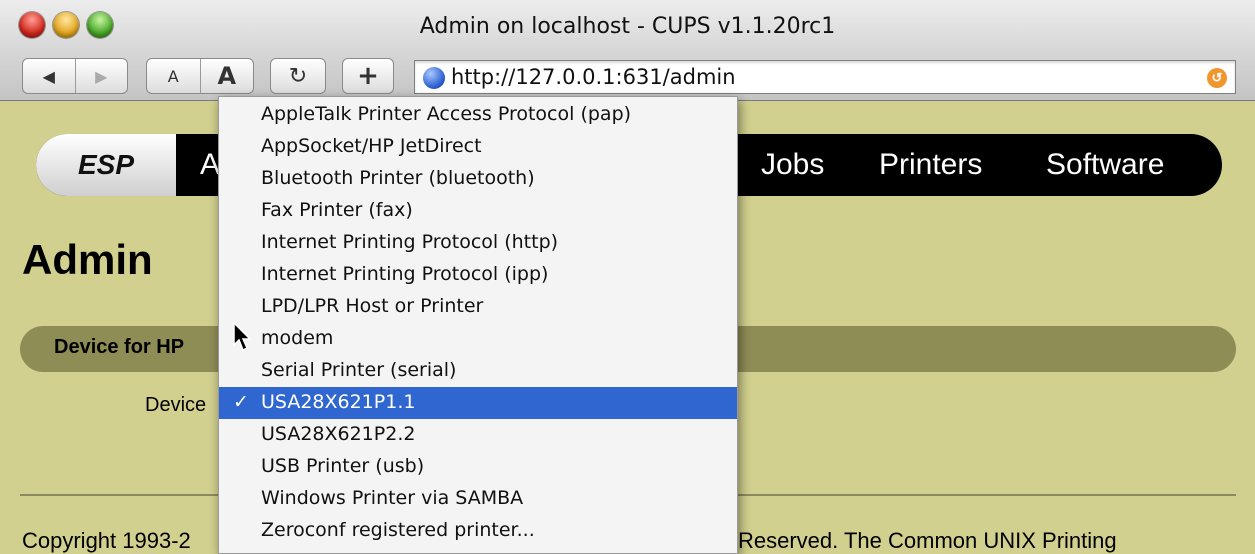  I want to click on device-label: Device, so click(176, 405).